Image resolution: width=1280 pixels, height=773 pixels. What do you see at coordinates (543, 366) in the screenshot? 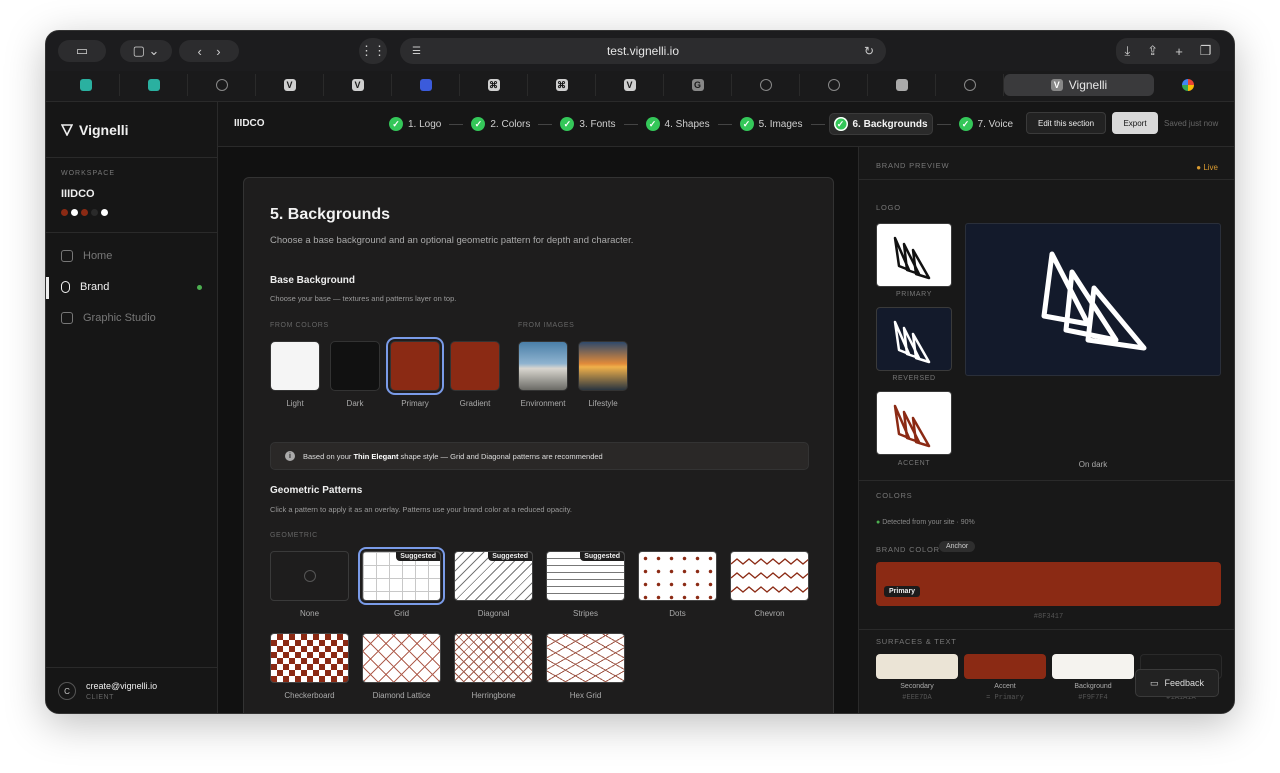
I see `swatch-environment-image` at bounding box center [543, 366].